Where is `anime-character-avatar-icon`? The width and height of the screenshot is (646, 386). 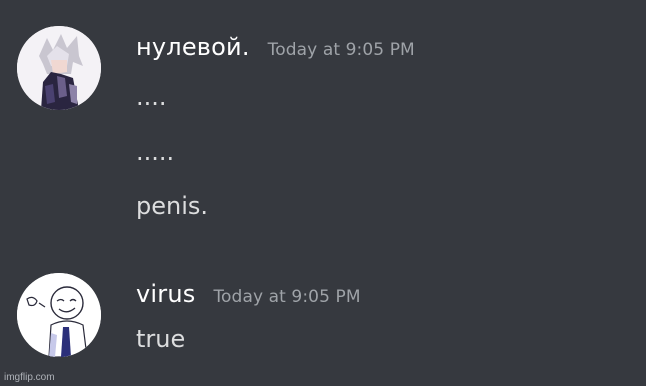
anime-character-avatar-icon is located at coordinates (59, 68).